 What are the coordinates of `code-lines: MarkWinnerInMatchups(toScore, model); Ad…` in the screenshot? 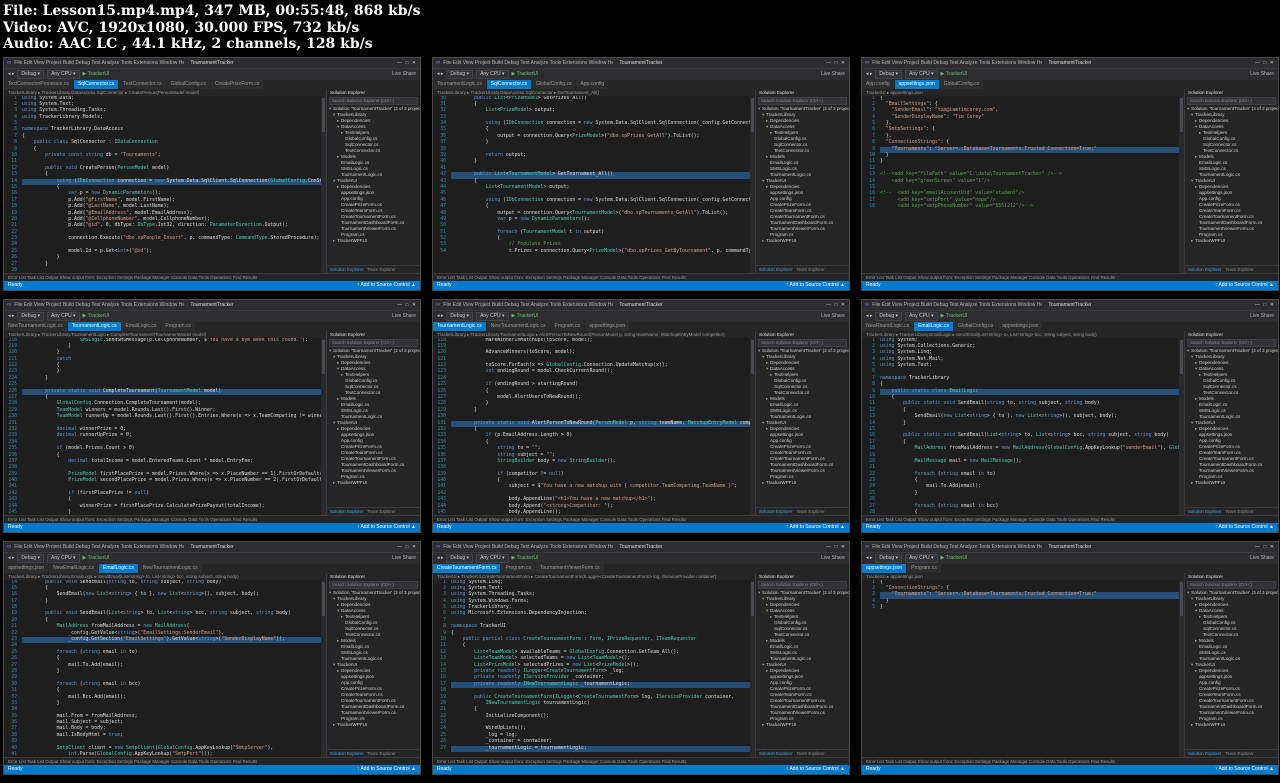 It's located at (599, 426).